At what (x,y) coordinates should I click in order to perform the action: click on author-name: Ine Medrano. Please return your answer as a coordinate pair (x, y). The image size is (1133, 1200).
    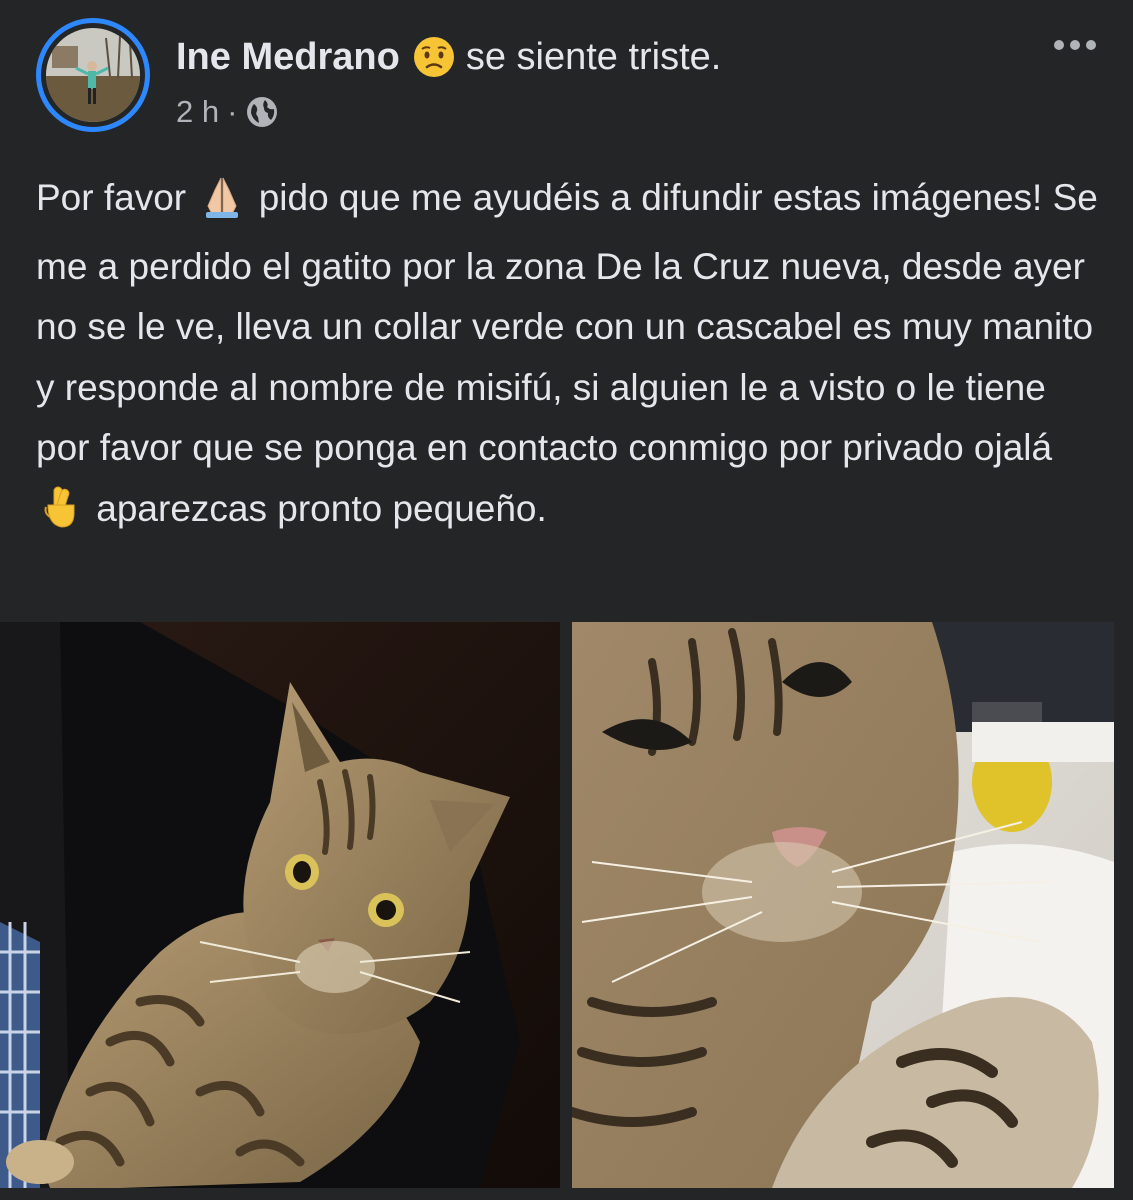
    Looking at the image, I should click on (288, 57).